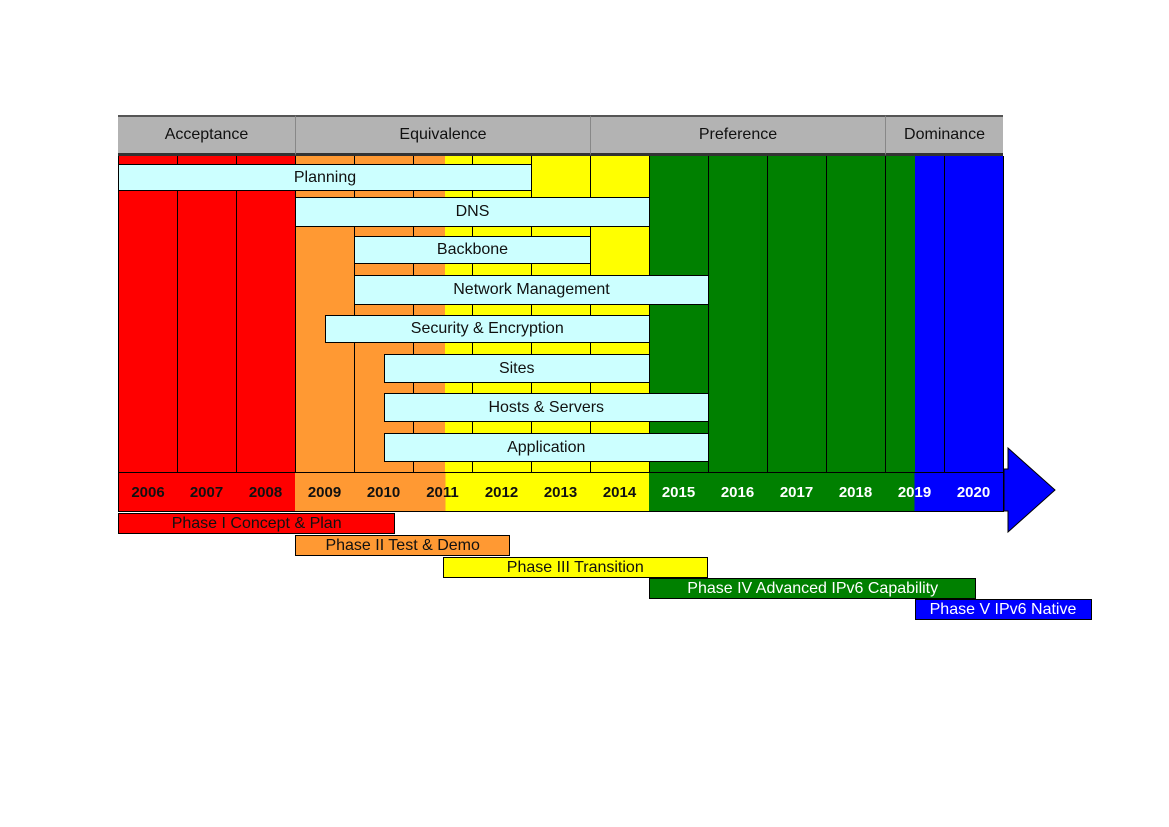 The image size is (1169, 827). What do you see at coordinates (502, 492) in the screenshot?
I see `year-label-2012: 2012` at bounding box center [502, 492].